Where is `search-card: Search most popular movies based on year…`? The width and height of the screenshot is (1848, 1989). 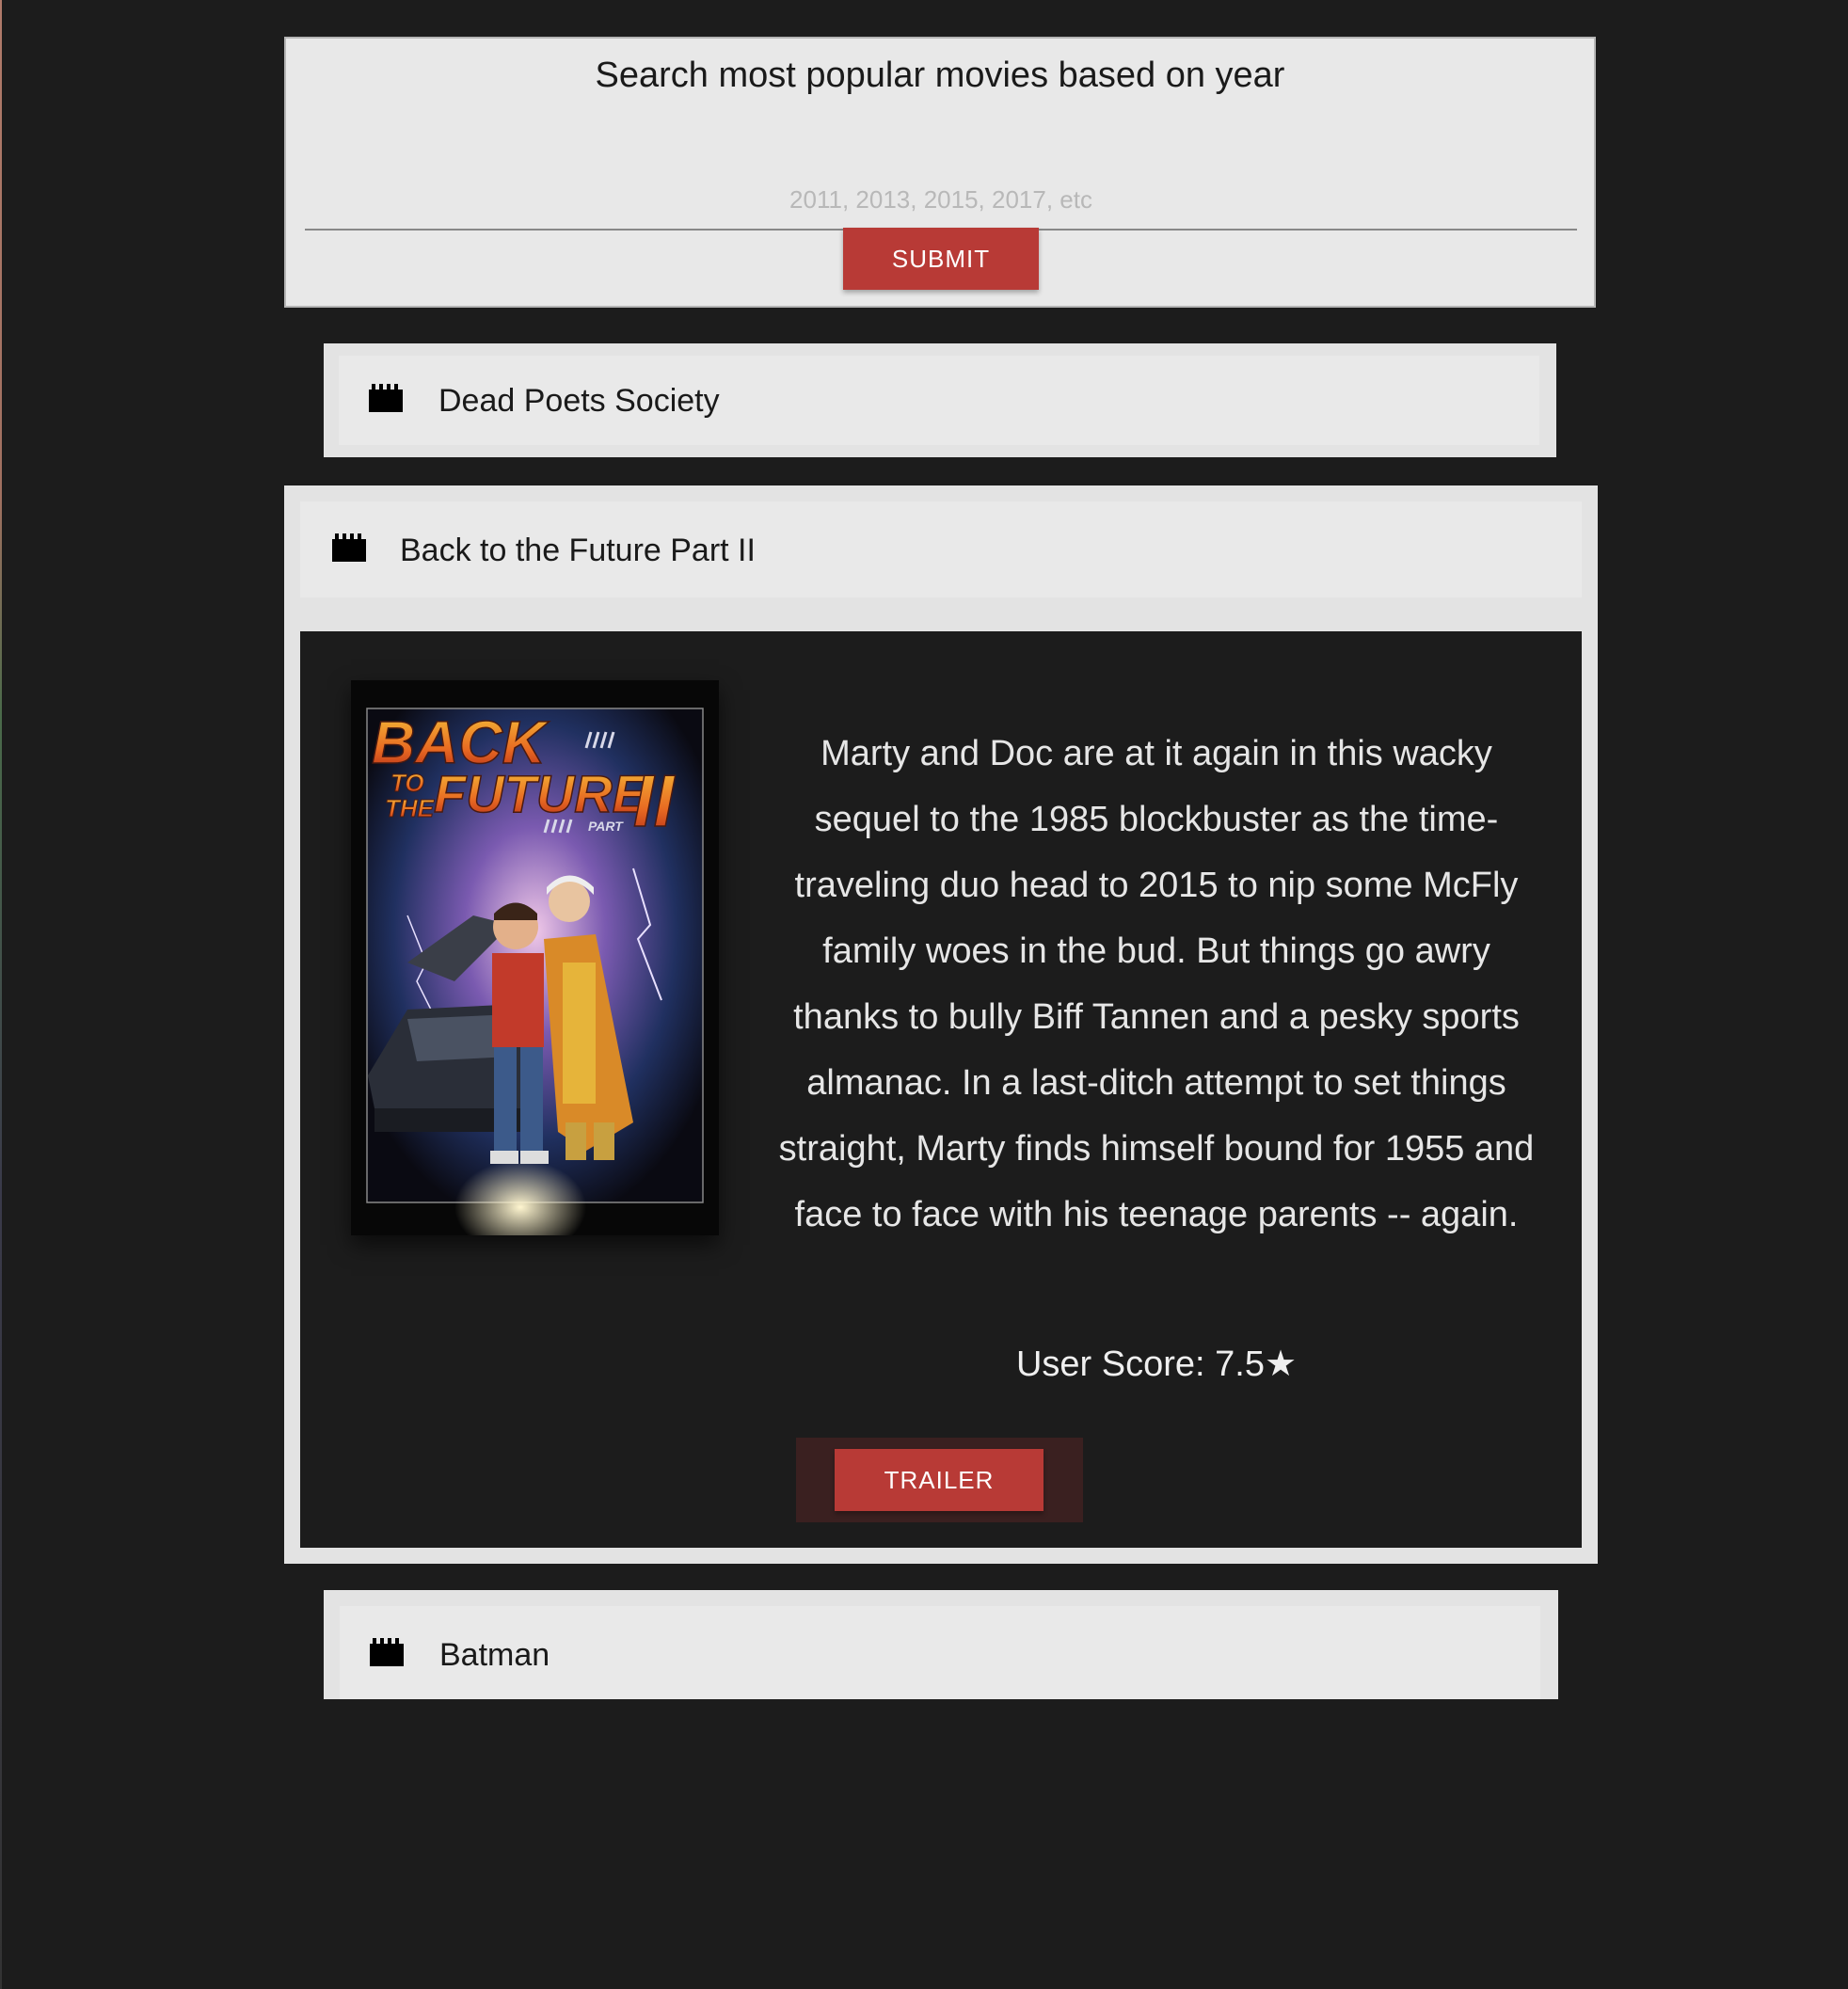
search-card: Search most popular movies based on year… is located at coordinates (940, 172).